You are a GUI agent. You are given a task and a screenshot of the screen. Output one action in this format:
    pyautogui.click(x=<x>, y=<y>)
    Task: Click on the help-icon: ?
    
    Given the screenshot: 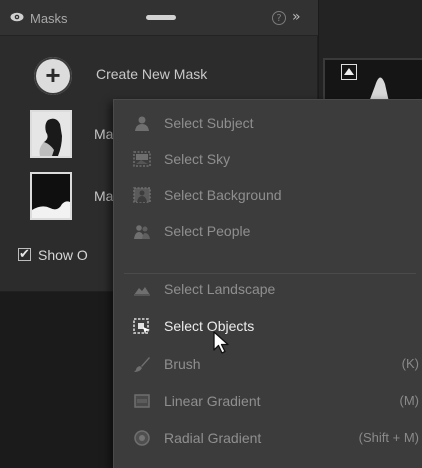 What is the action you would take?
    pyautogui.click(x=279, y=18)
    